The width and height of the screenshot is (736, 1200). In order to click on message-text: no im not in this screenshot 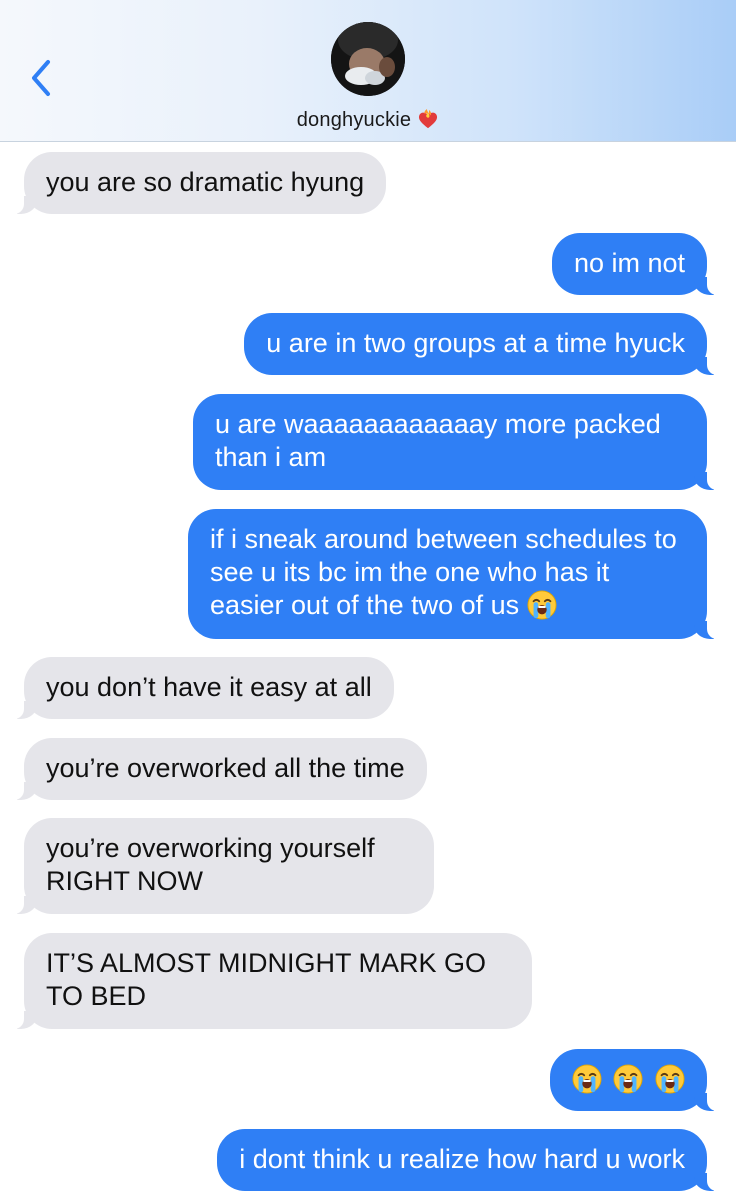, I will do `click(629, 263)`.